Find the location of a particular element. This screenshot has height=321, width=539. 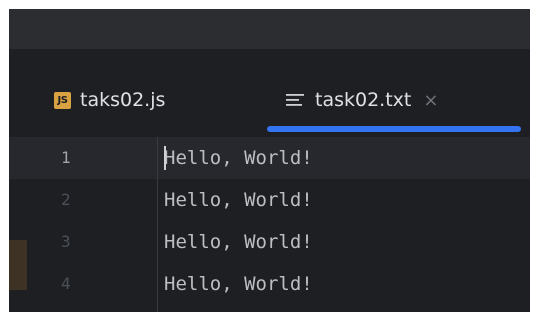

text-file-icon is located at coordinates (295, 100).